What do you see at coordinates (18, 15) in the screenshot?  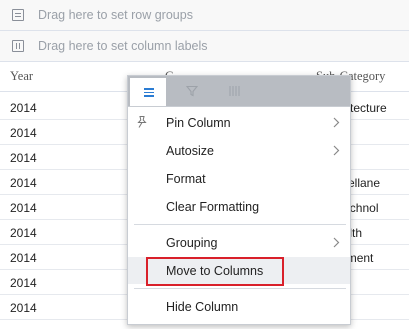 I see `row-groups-icon` at bounding box center [18, 15].